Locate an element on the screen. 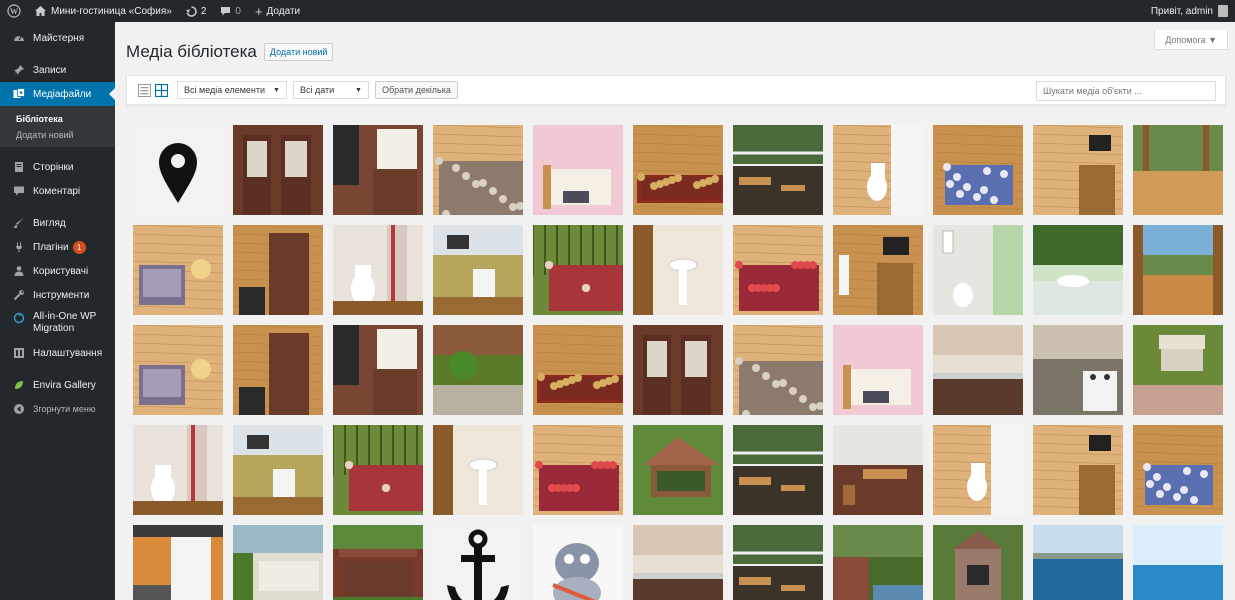  menu-item-pages: Сторінки is located at coordinates (57, 167).